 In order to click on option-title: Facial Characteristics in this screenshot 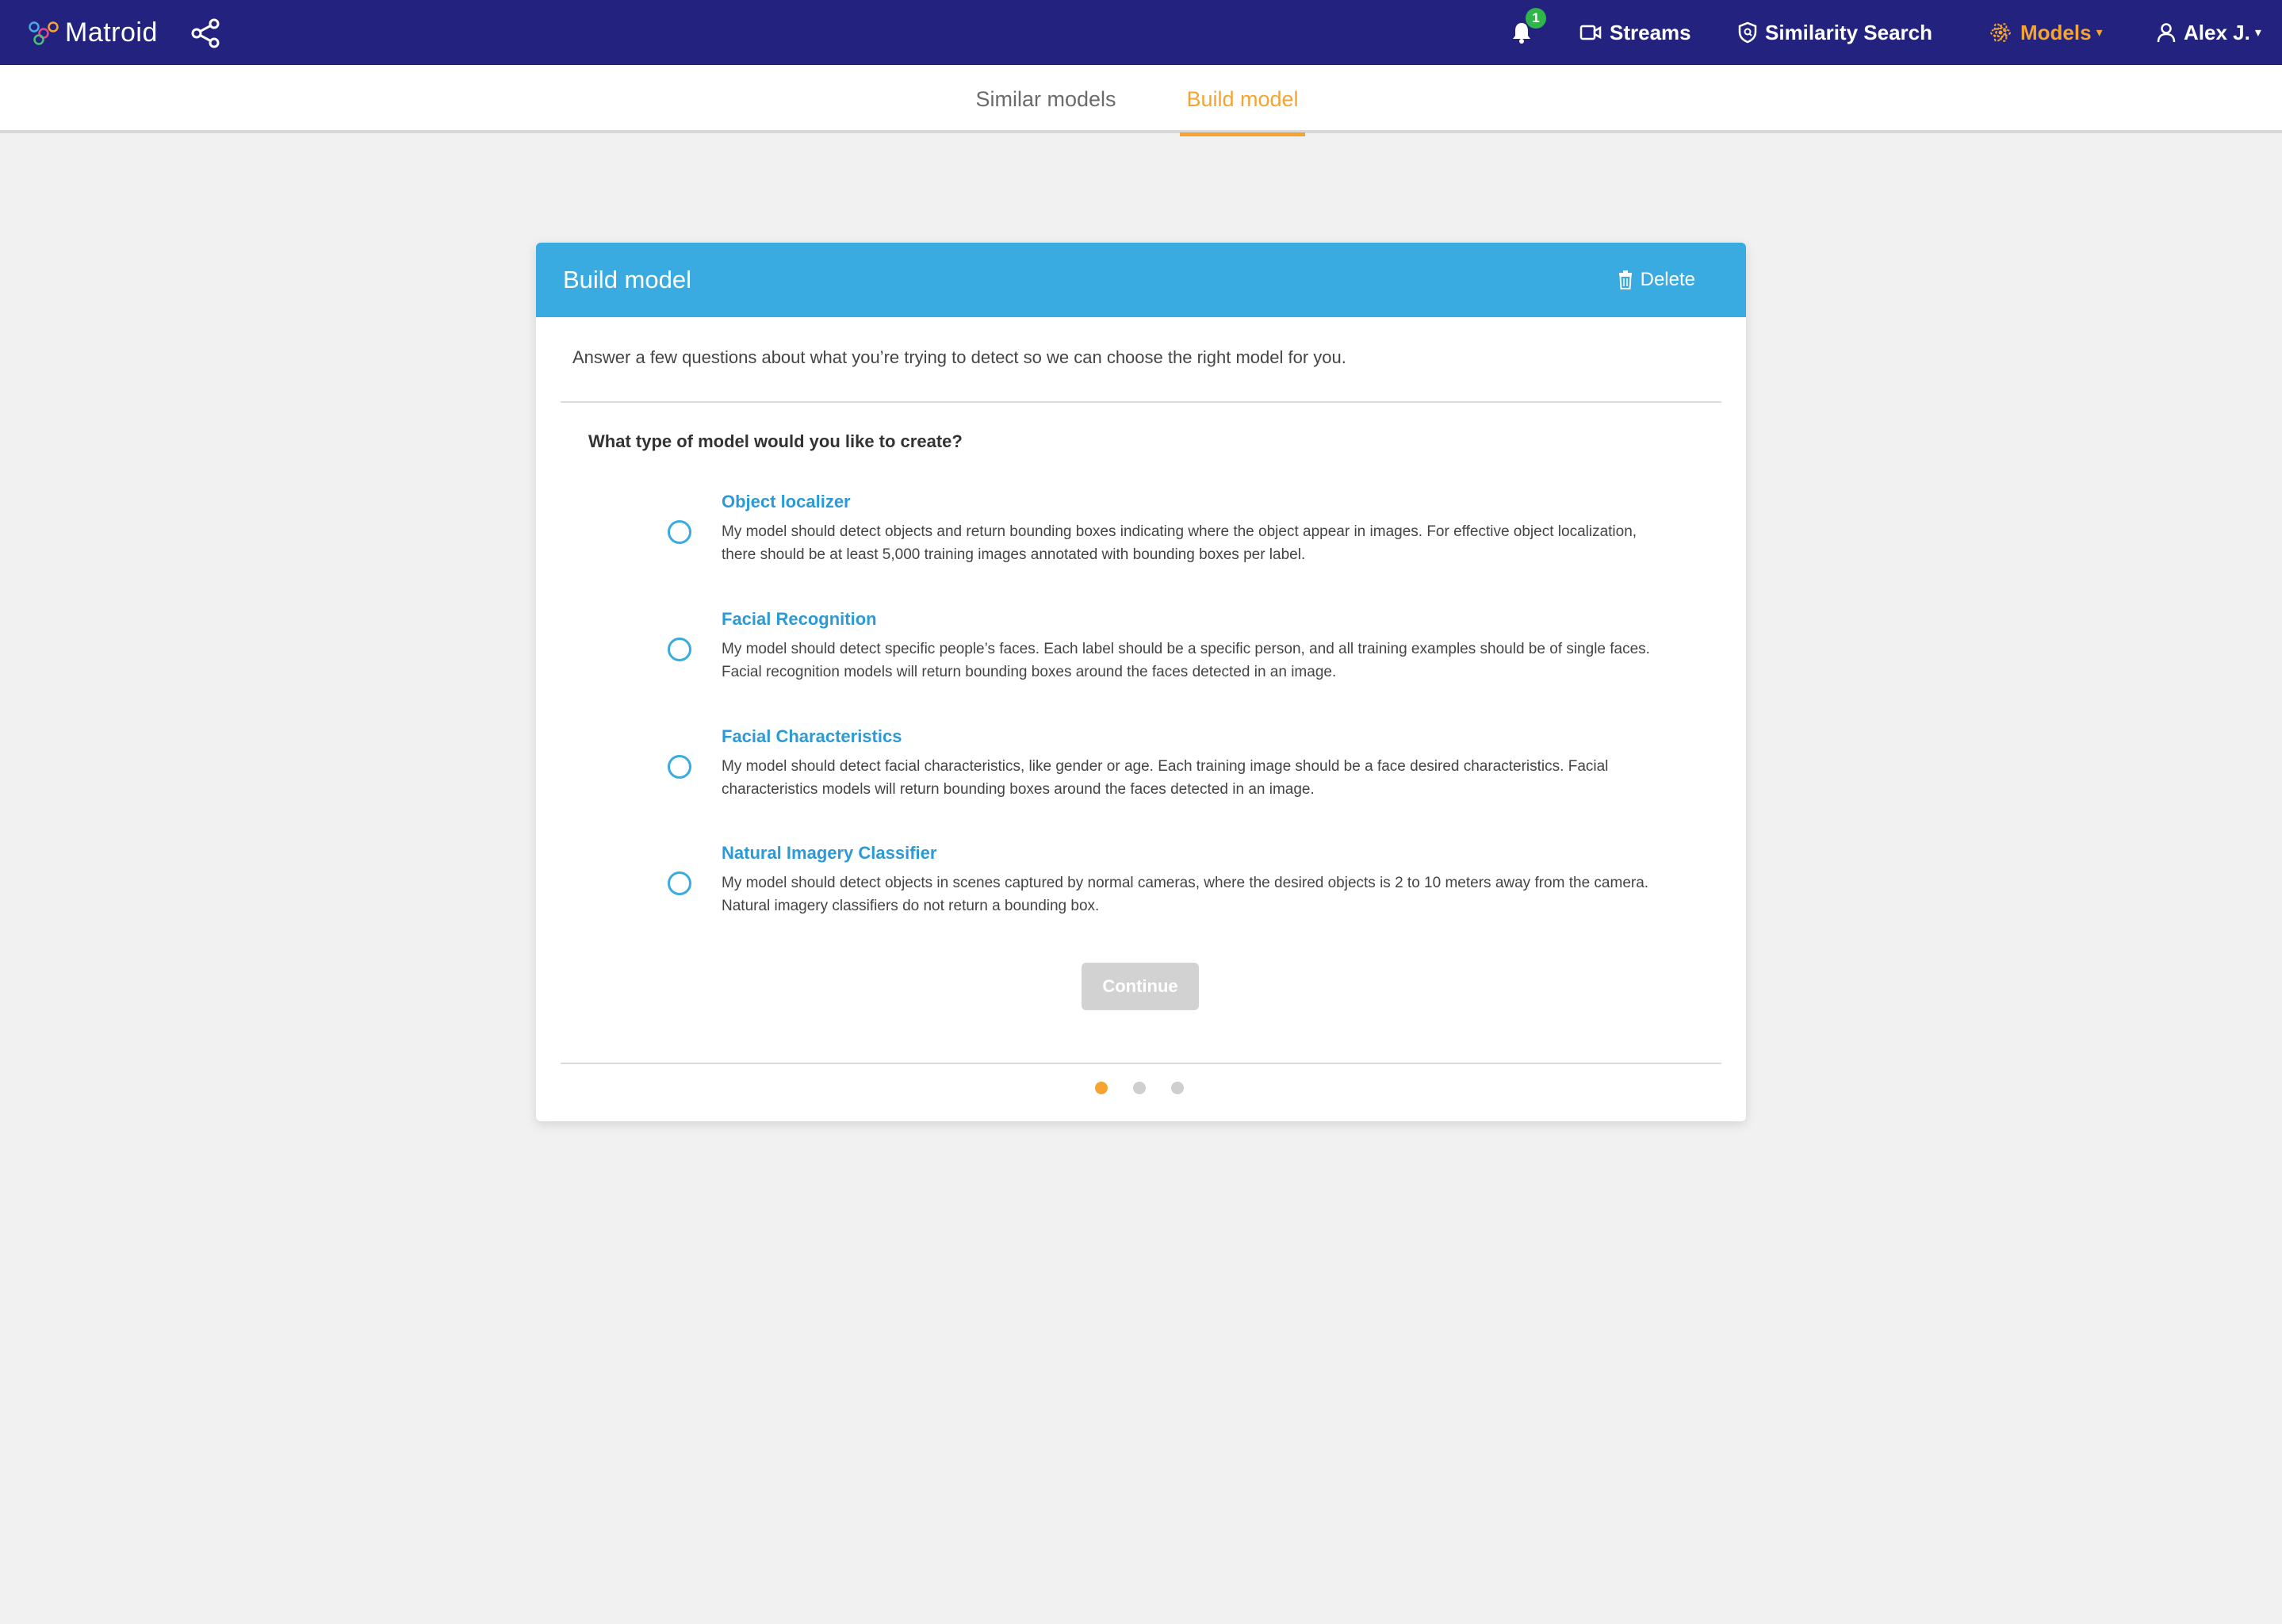, I will do `click(812, 736)`.